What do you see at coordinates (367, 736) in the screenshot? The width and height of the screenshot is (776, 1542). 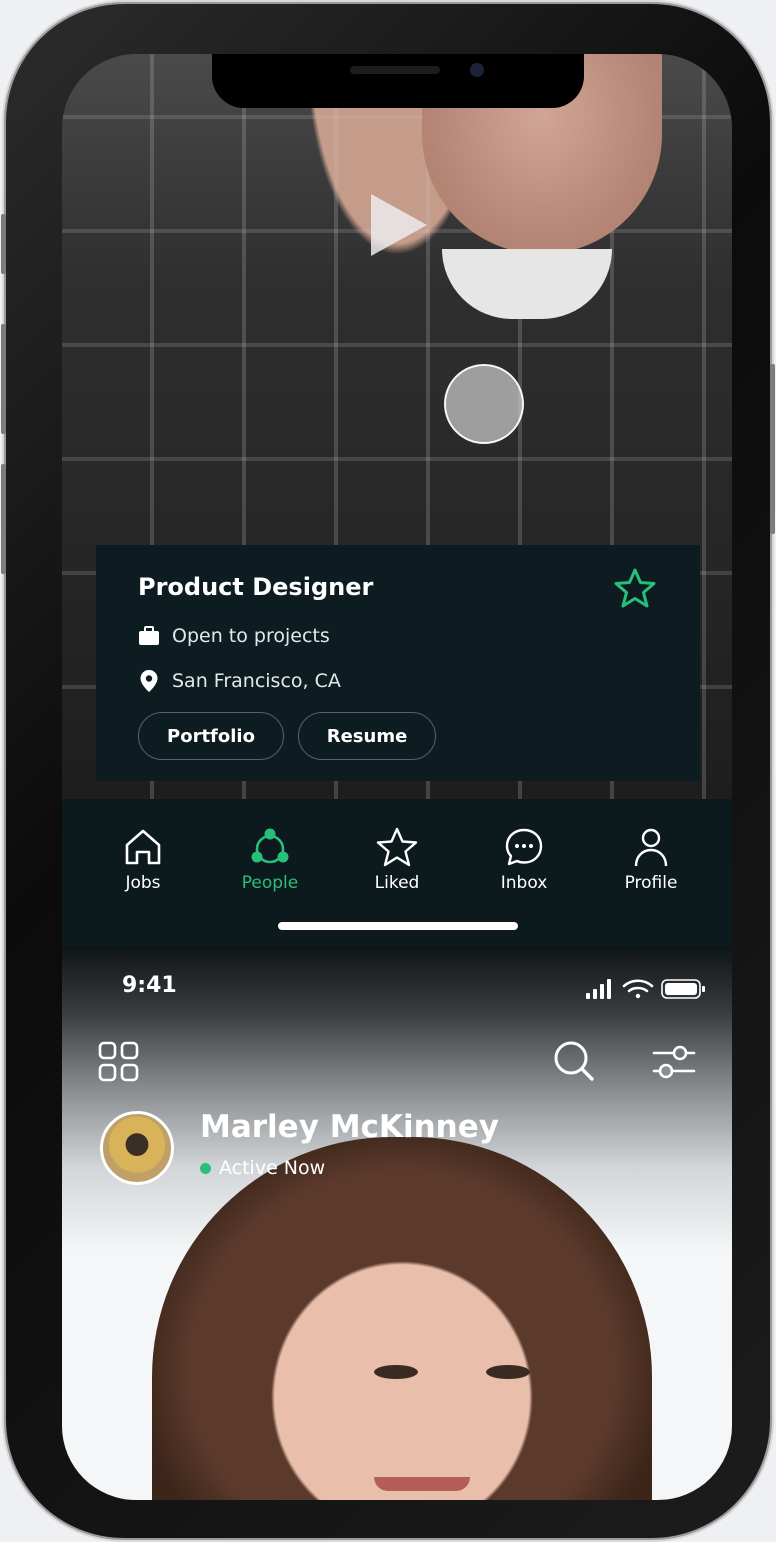 I see `resume-button: Resume` at bounding box center [367, 736].